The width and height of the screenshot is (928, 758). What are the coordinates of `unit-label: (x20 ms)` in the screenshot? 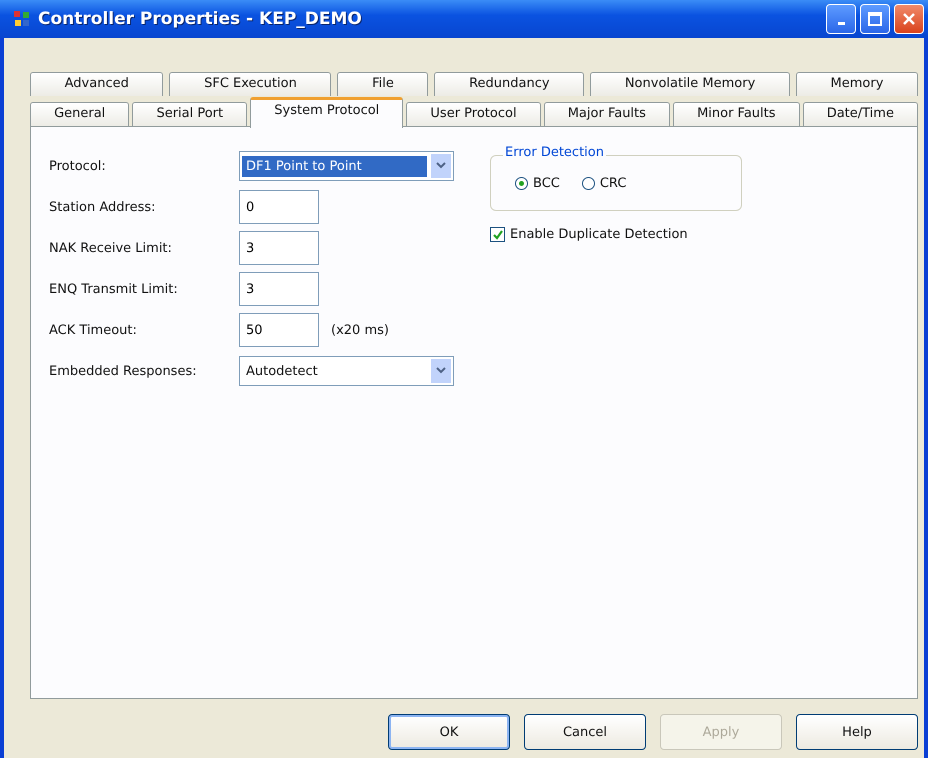 It's located at (360, 330).